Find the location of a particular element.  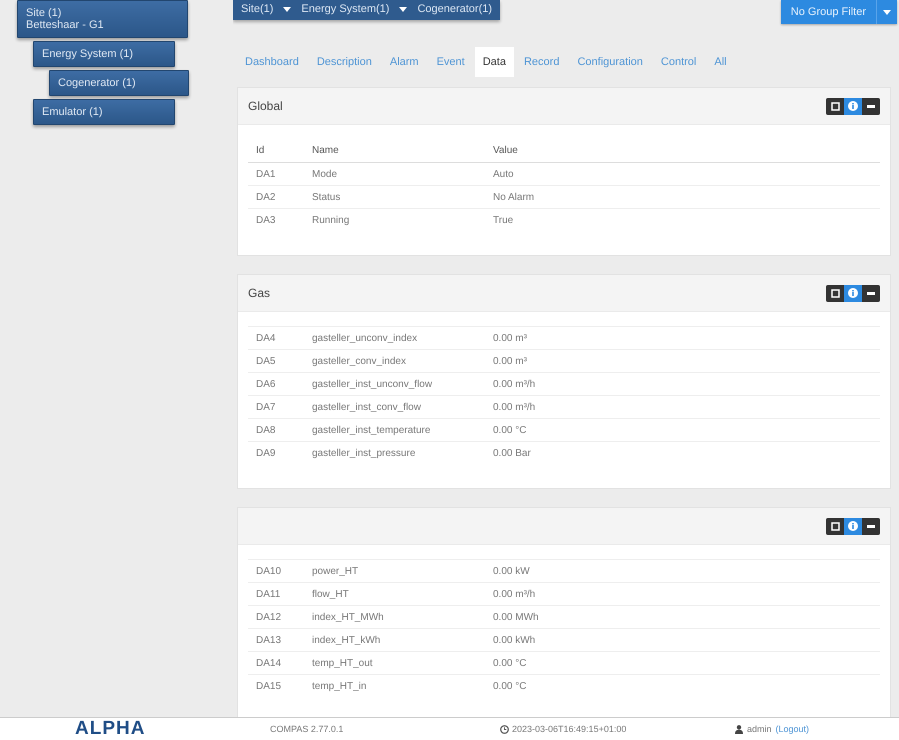

table-cell: gasteller_inst_pressure is located at coordinates (394, 453).